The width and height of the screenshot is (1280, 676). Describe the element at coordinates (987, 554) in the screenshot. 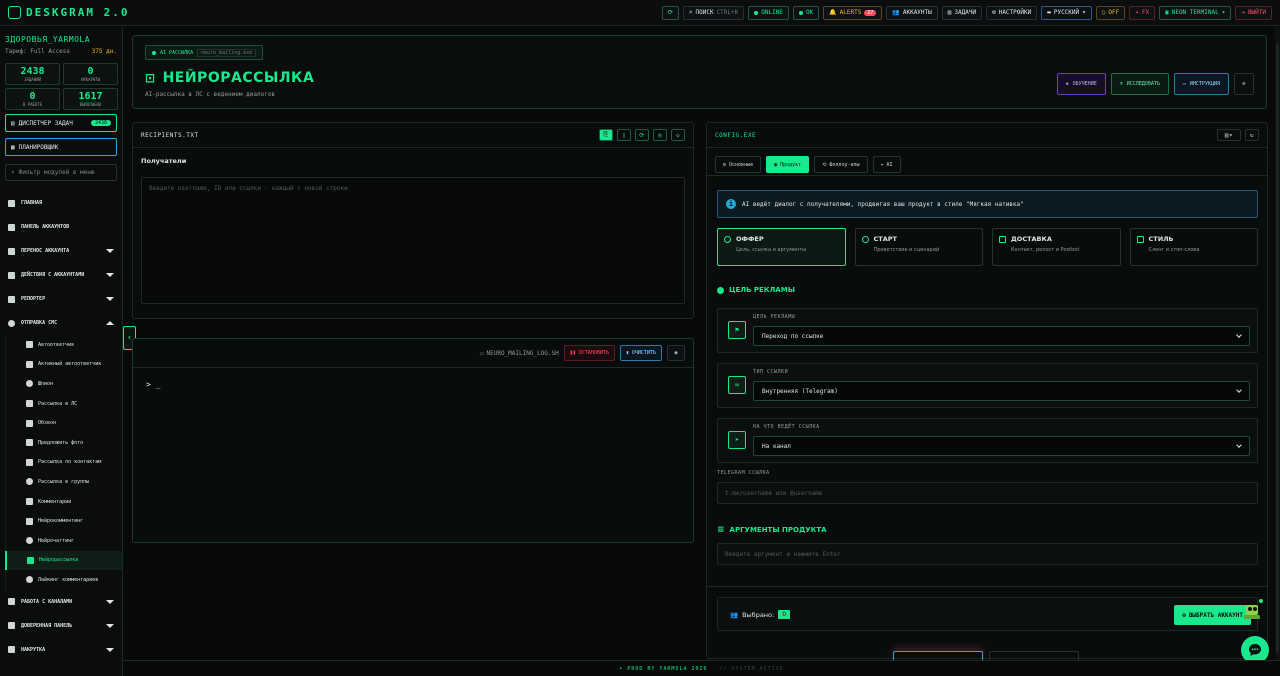

I see `arguments-input: Введите аргумент и нажмите Enter` at that location.